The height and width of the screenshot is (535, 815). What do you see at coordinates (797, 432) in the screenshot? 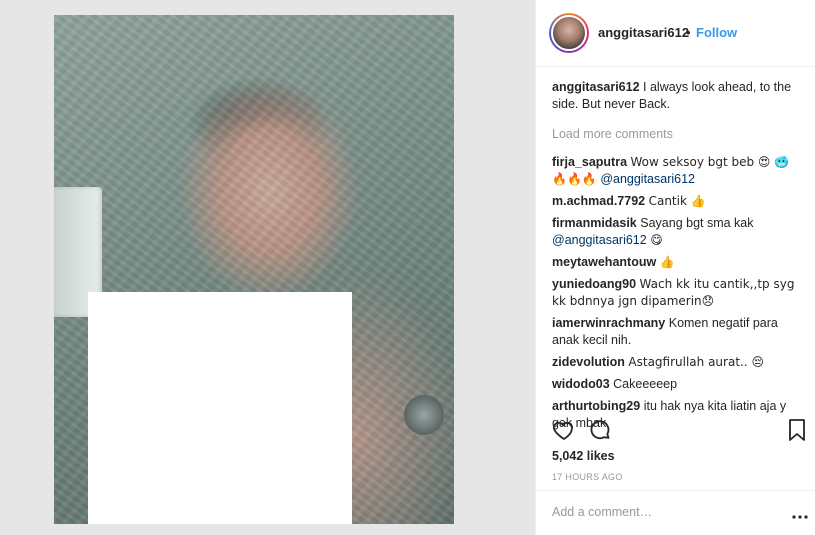
I see `bookmark-icon` at bounding box center [797, 432].